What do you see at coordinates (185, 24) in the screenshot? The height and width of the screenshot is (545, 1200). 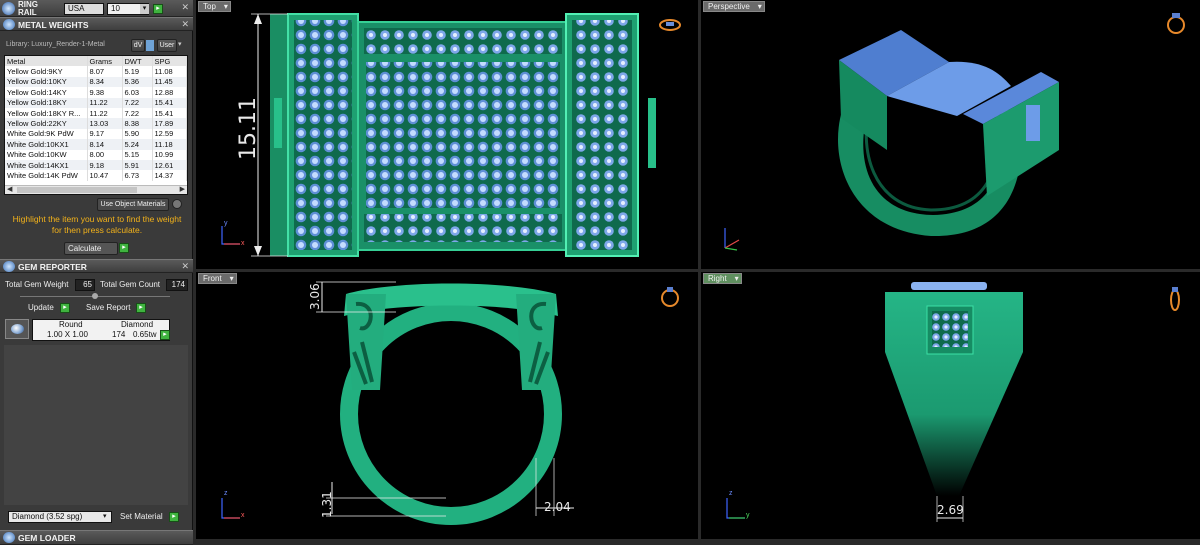 I see `metal-weights-close-icon: ✕` at bounding box center [185, 24].